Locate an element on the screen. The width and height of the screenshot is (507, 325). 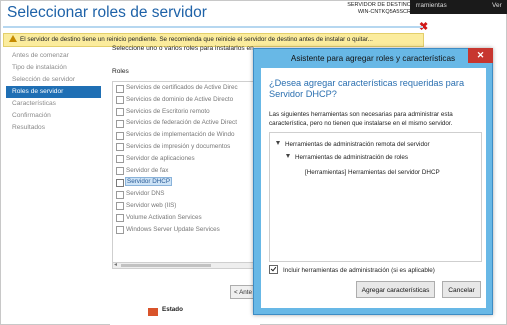
role-item: Servicios de impresión y documentos is located at coordinates (186, 147).